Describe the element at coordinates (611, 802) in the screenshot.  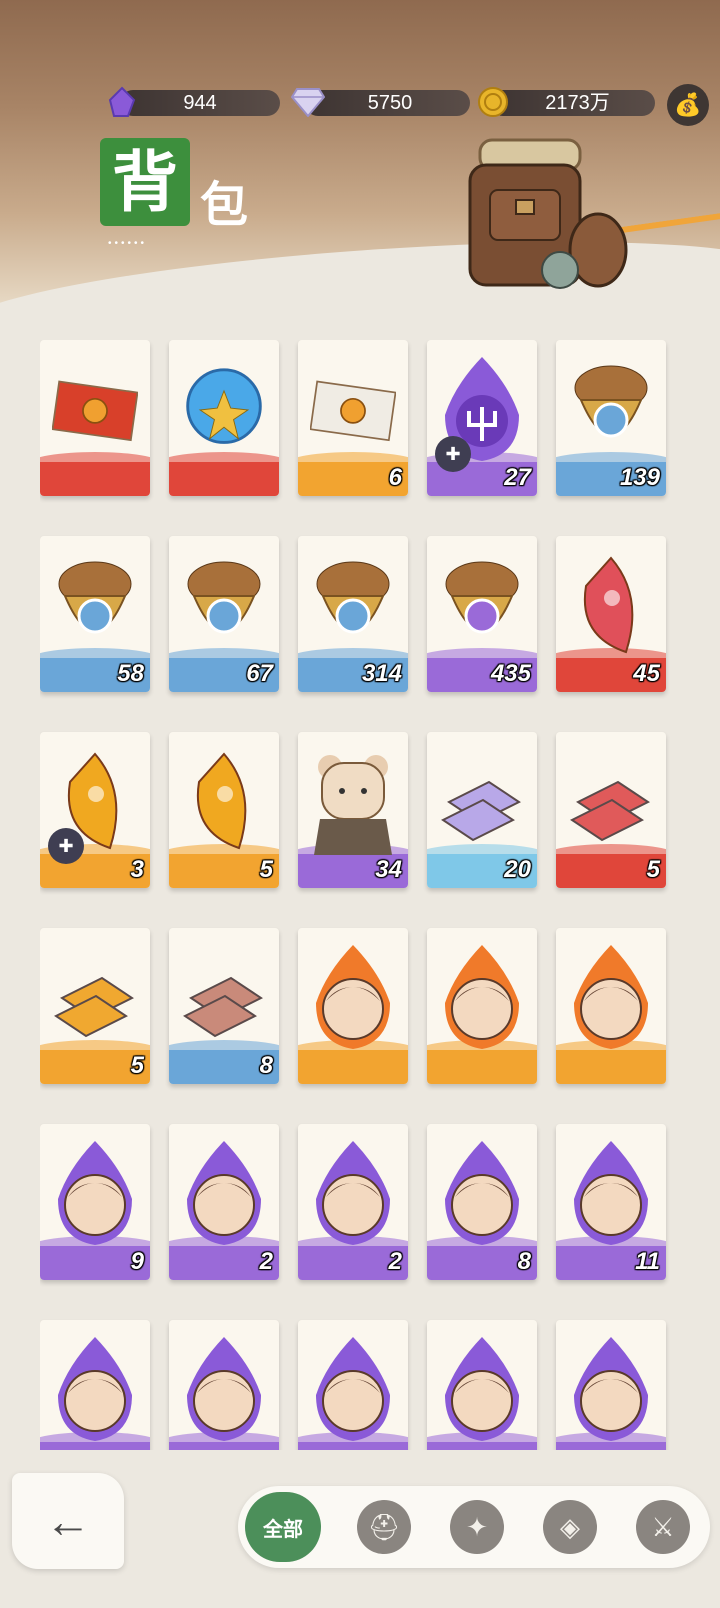
I see `red-ingot-icon` at that location.